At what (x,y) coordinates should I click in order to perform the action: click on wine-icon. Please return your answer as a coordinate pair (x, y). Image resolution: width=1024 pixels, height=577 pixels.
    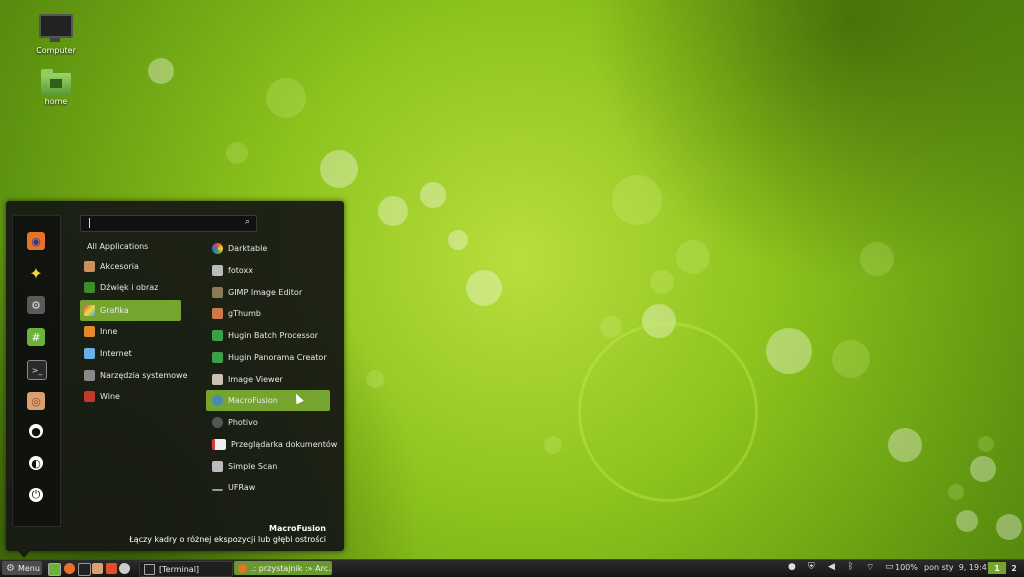
    Looking at the image, I should click on (89, 396).